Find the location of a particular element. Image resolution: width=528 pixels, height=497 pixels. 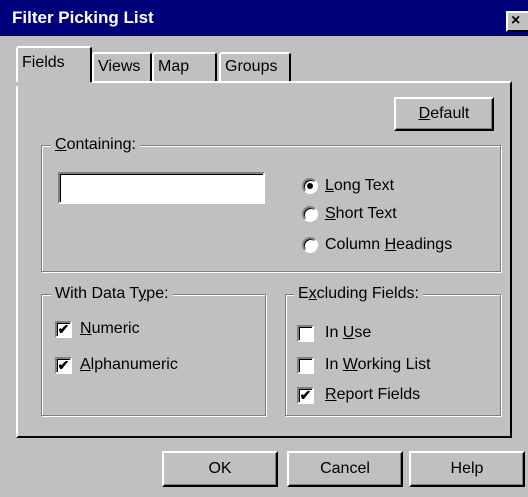

close-button: × is located at coordinates (517, 21).